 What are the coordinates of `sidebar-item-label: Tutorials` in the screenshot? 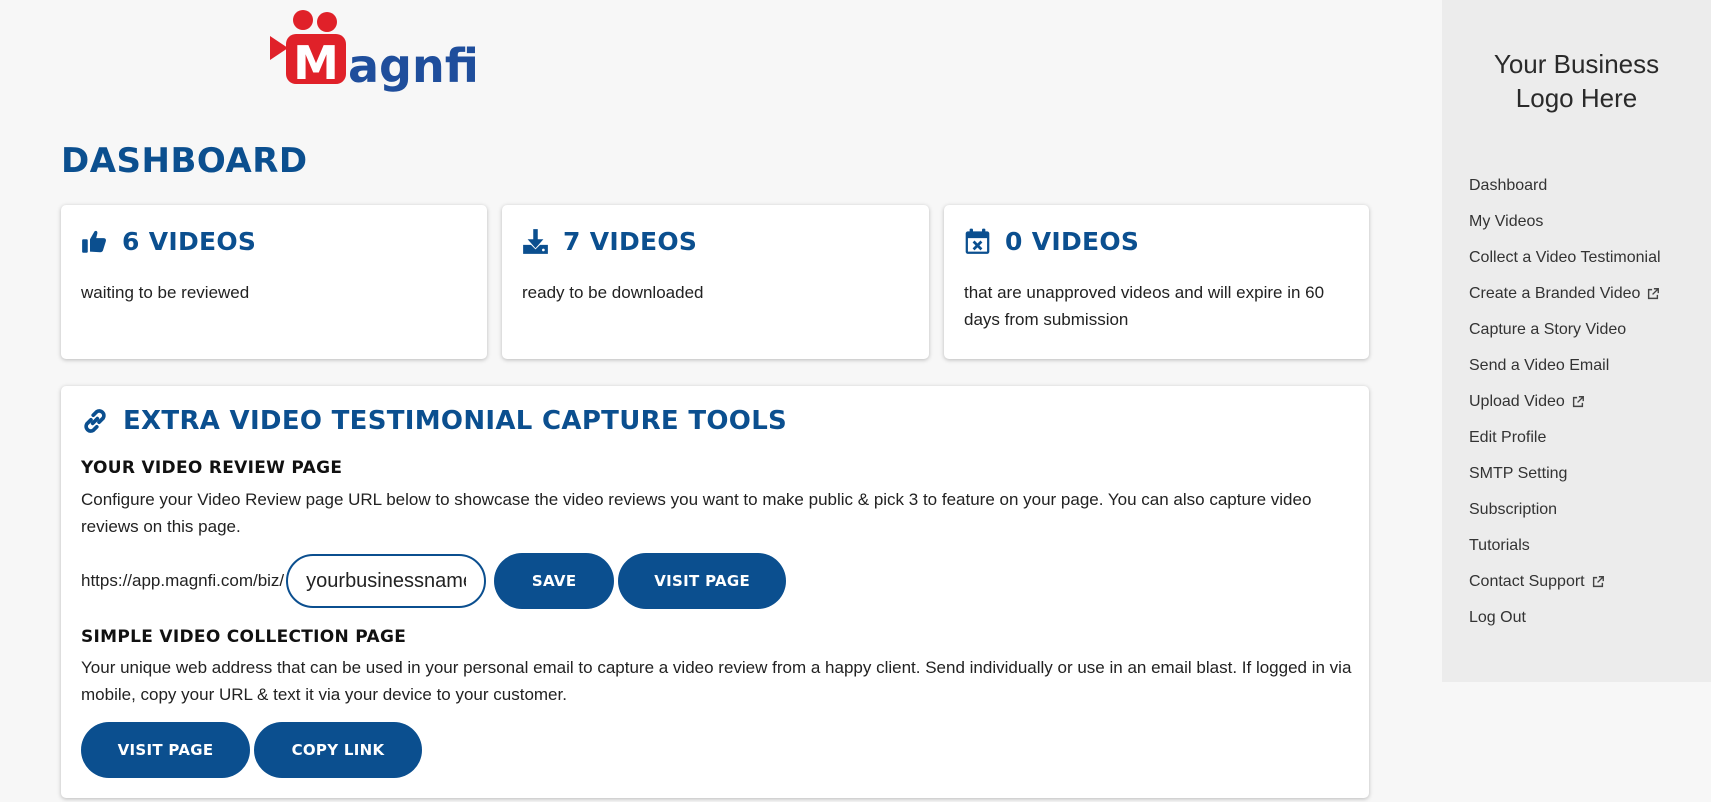 It's located at (1499, 545).